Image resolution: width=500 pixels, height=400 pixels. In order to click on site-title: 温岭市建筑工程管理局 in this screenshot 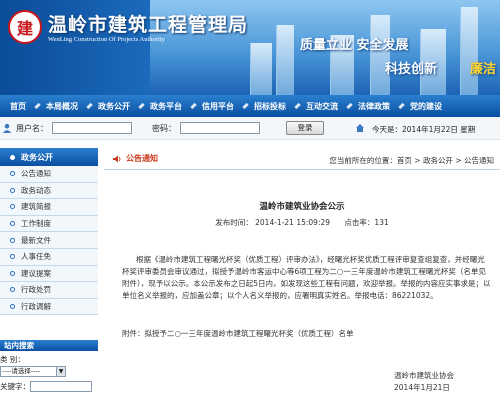, I will do `click(148, 25)`.